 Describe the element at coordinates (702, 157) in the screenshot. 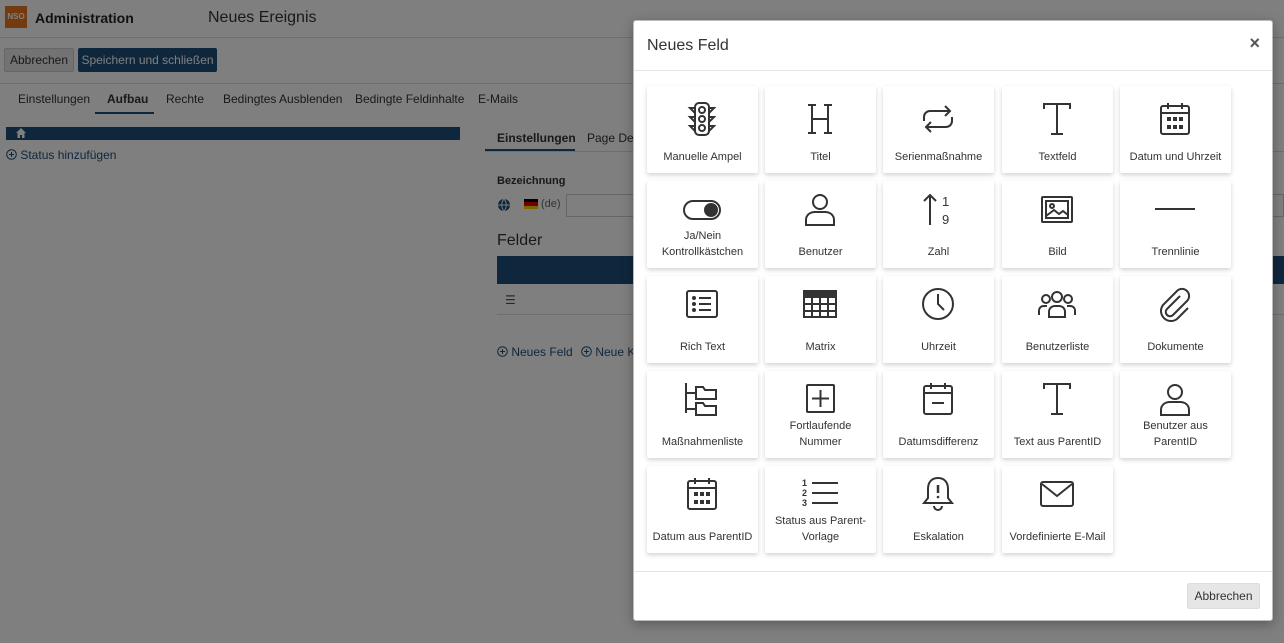

I see `tile-label: Manuelle Ampel` at that location.